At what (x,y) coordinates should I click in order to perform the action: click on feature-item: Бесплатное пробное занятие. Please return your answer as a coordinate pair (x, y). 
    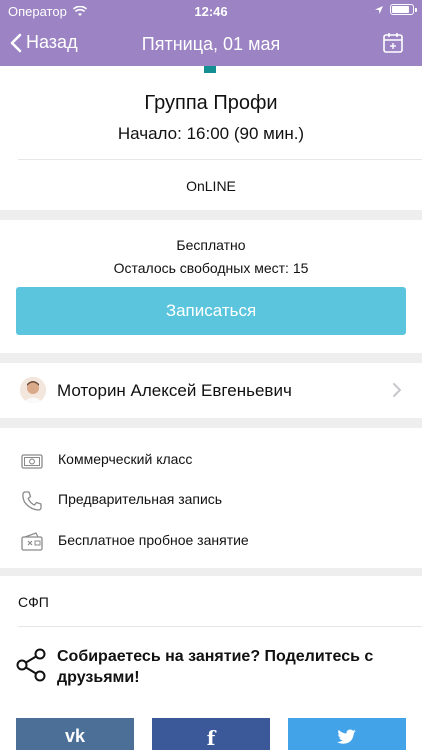
    Looking at the image, I should click on (211, 544).